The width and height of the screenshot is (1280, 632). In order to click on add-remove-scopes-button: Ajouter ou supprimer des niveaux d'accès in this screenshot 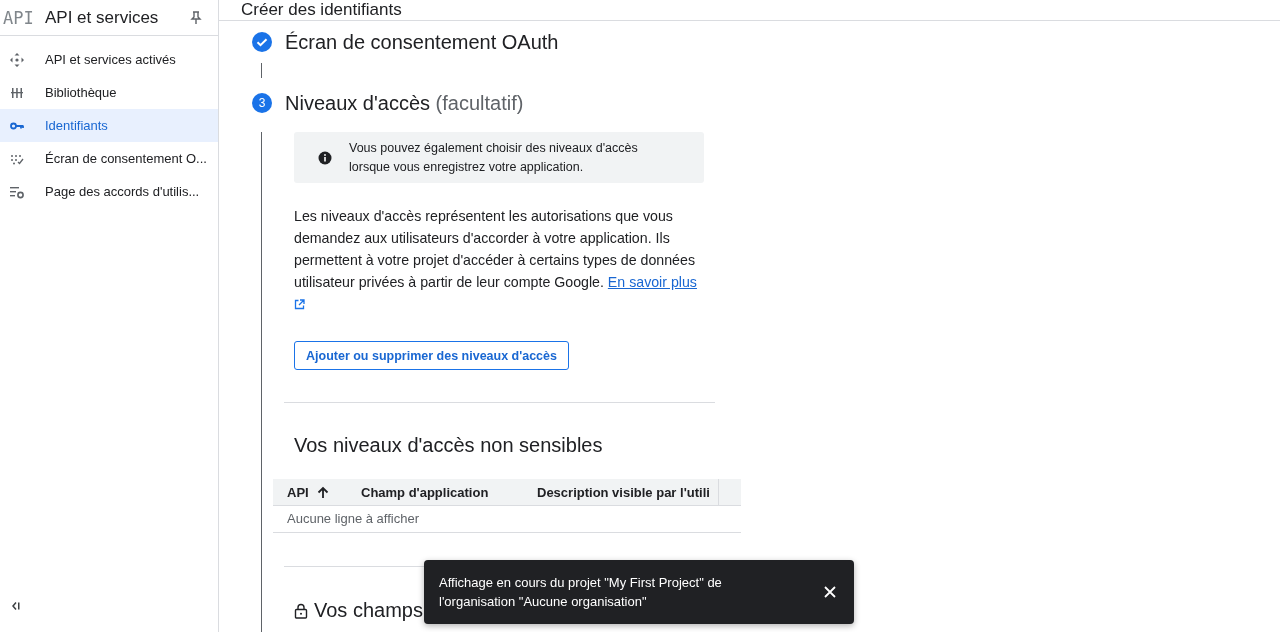, I will do `click(431, 355)`.